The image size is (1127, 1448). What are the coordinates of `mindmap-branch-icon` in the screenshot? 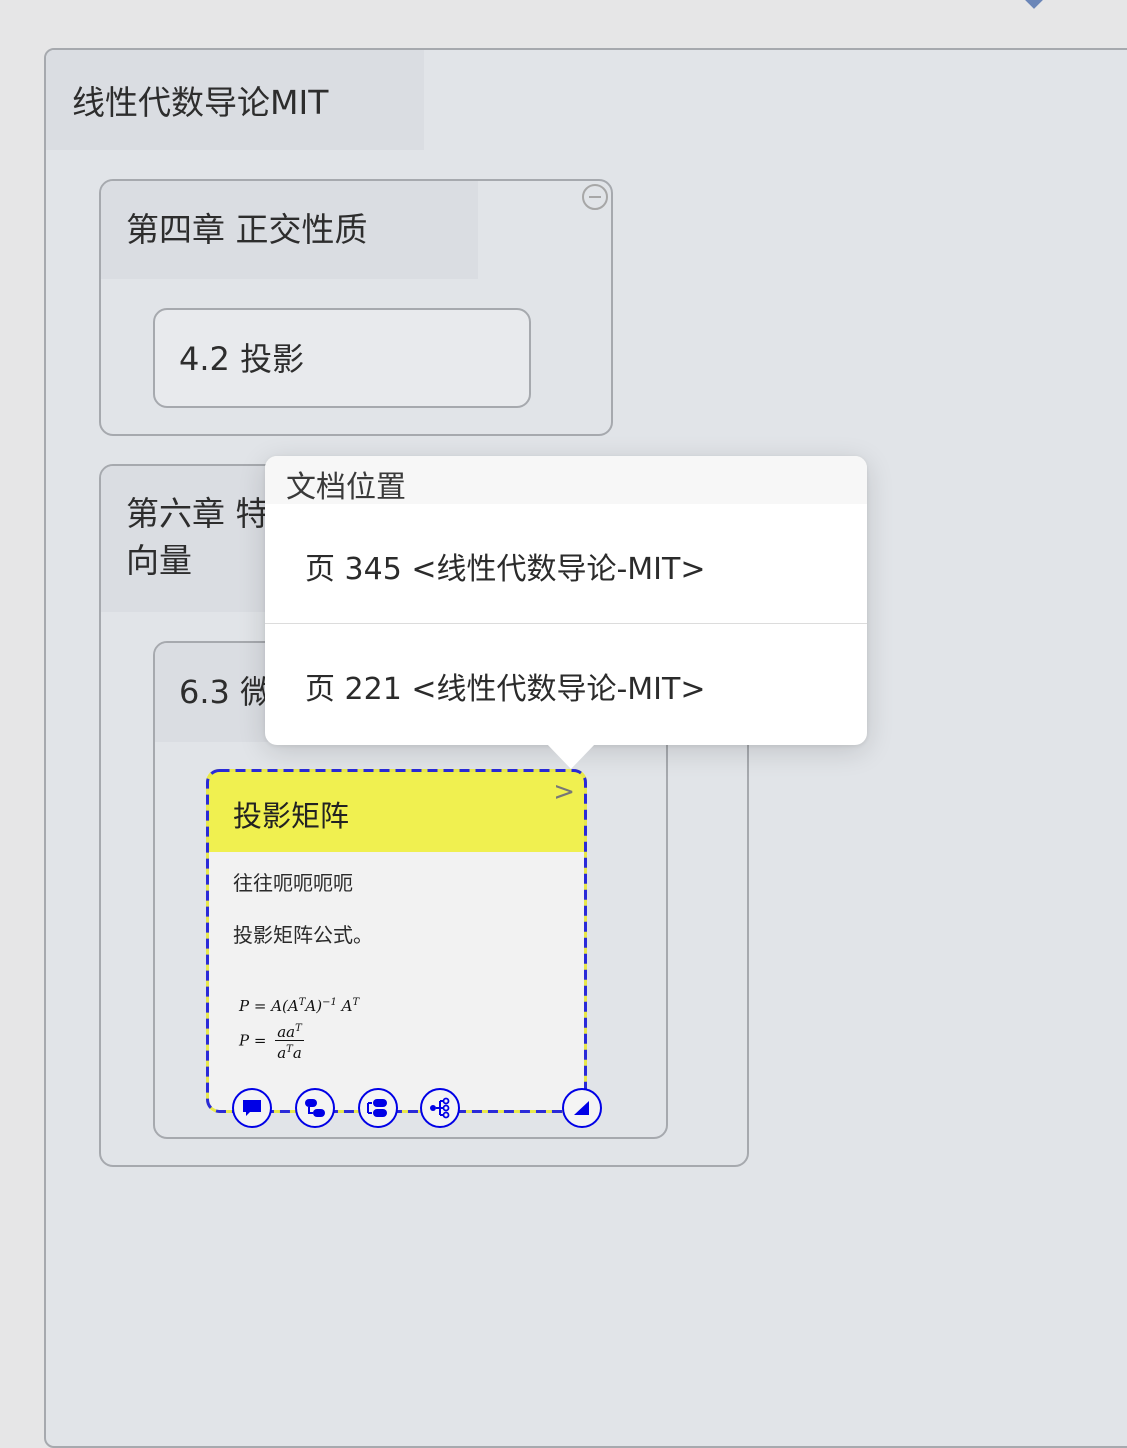 It's located at (440, 1108).